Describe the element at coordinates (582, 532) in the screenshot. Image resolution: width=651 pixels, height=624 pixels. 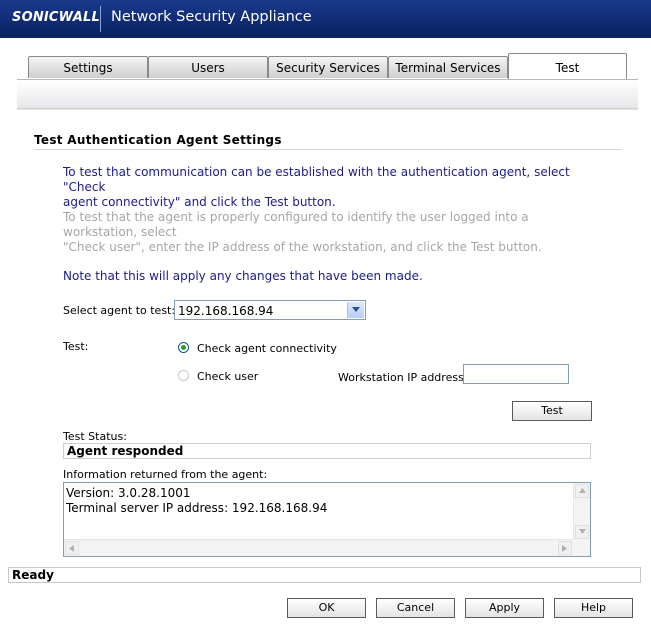
I see `scroll-down-icon` at that location.